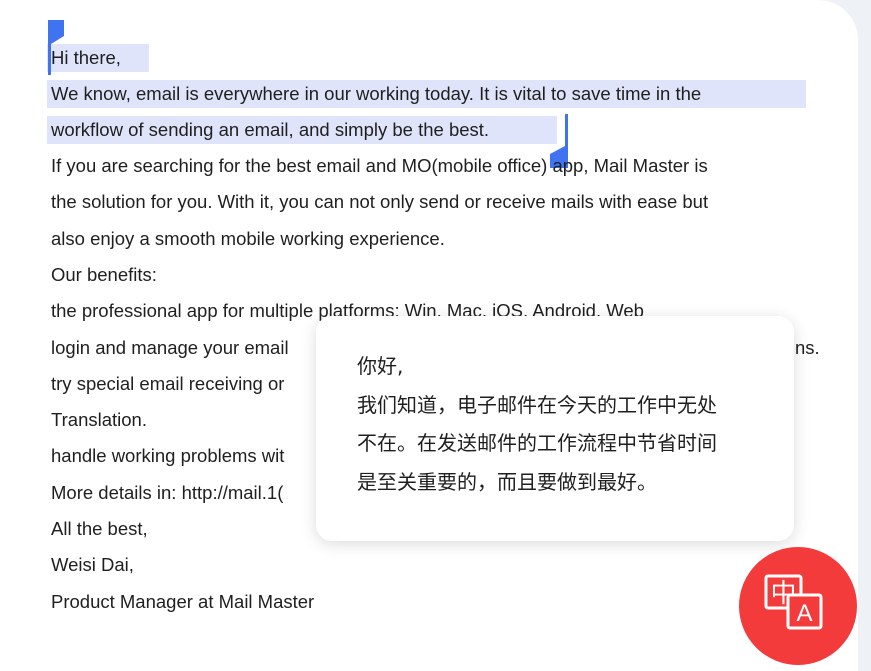 This screenshot has height=671, width=871. What do you see at coordinates (380, 366) in the screenshot?
I see `translation-line: 你好,` at bounding box center [380, 366].